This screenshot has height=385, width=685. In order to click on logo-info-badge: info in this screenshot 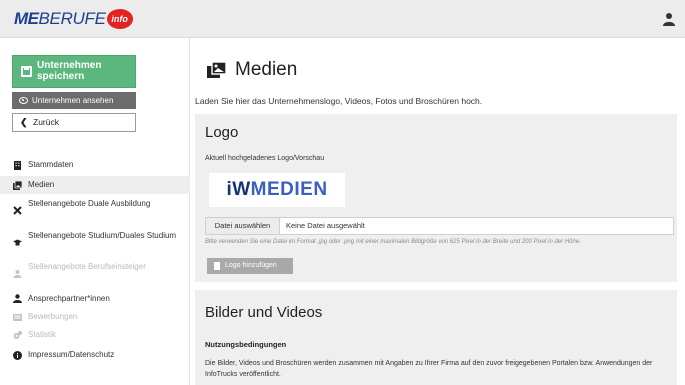, I will do `click(119, 19)`.